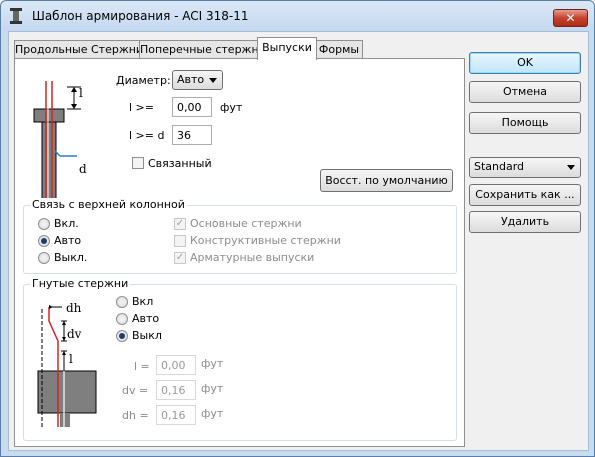  I want to click on bent-dv-input, so click(176, 390).